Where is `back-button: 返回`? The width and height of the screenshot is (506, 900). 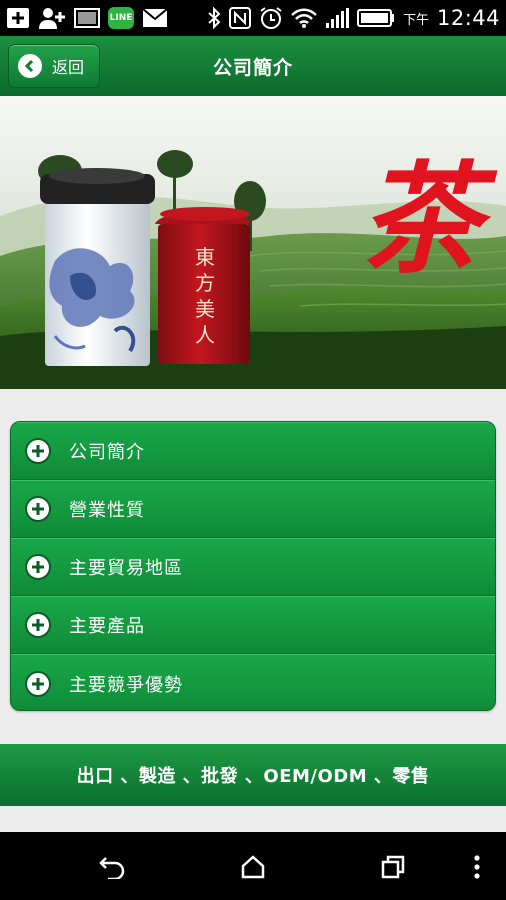
back-button: 返回 is located at coordinates (54, 66).